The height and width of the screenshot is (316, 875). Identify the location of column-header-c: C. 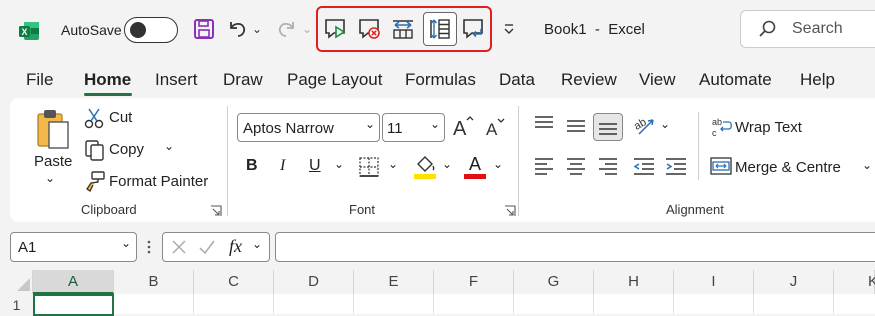
(234, 282).